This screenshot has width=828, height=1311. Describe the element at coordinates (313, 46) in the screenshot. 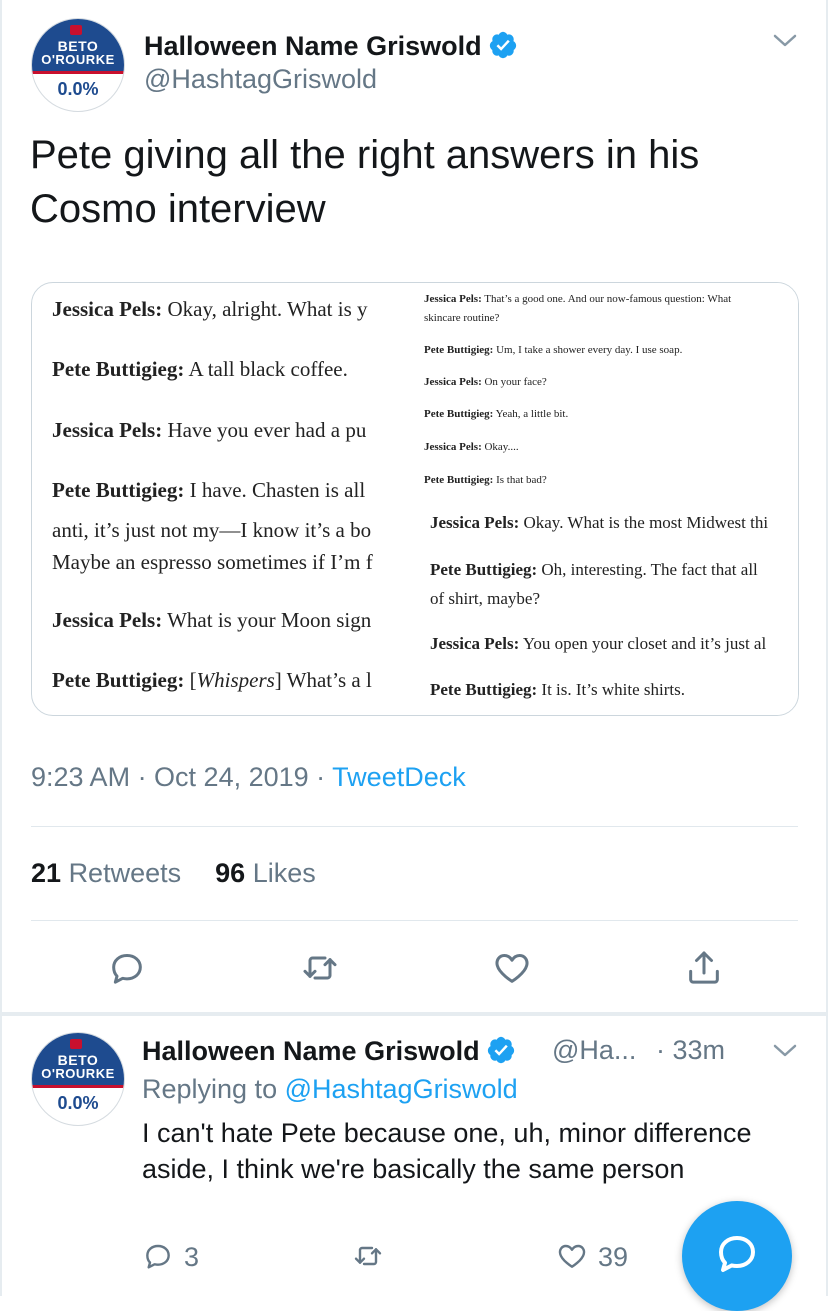

I see `author-name-text: Halloween Name Griswold` at that location.